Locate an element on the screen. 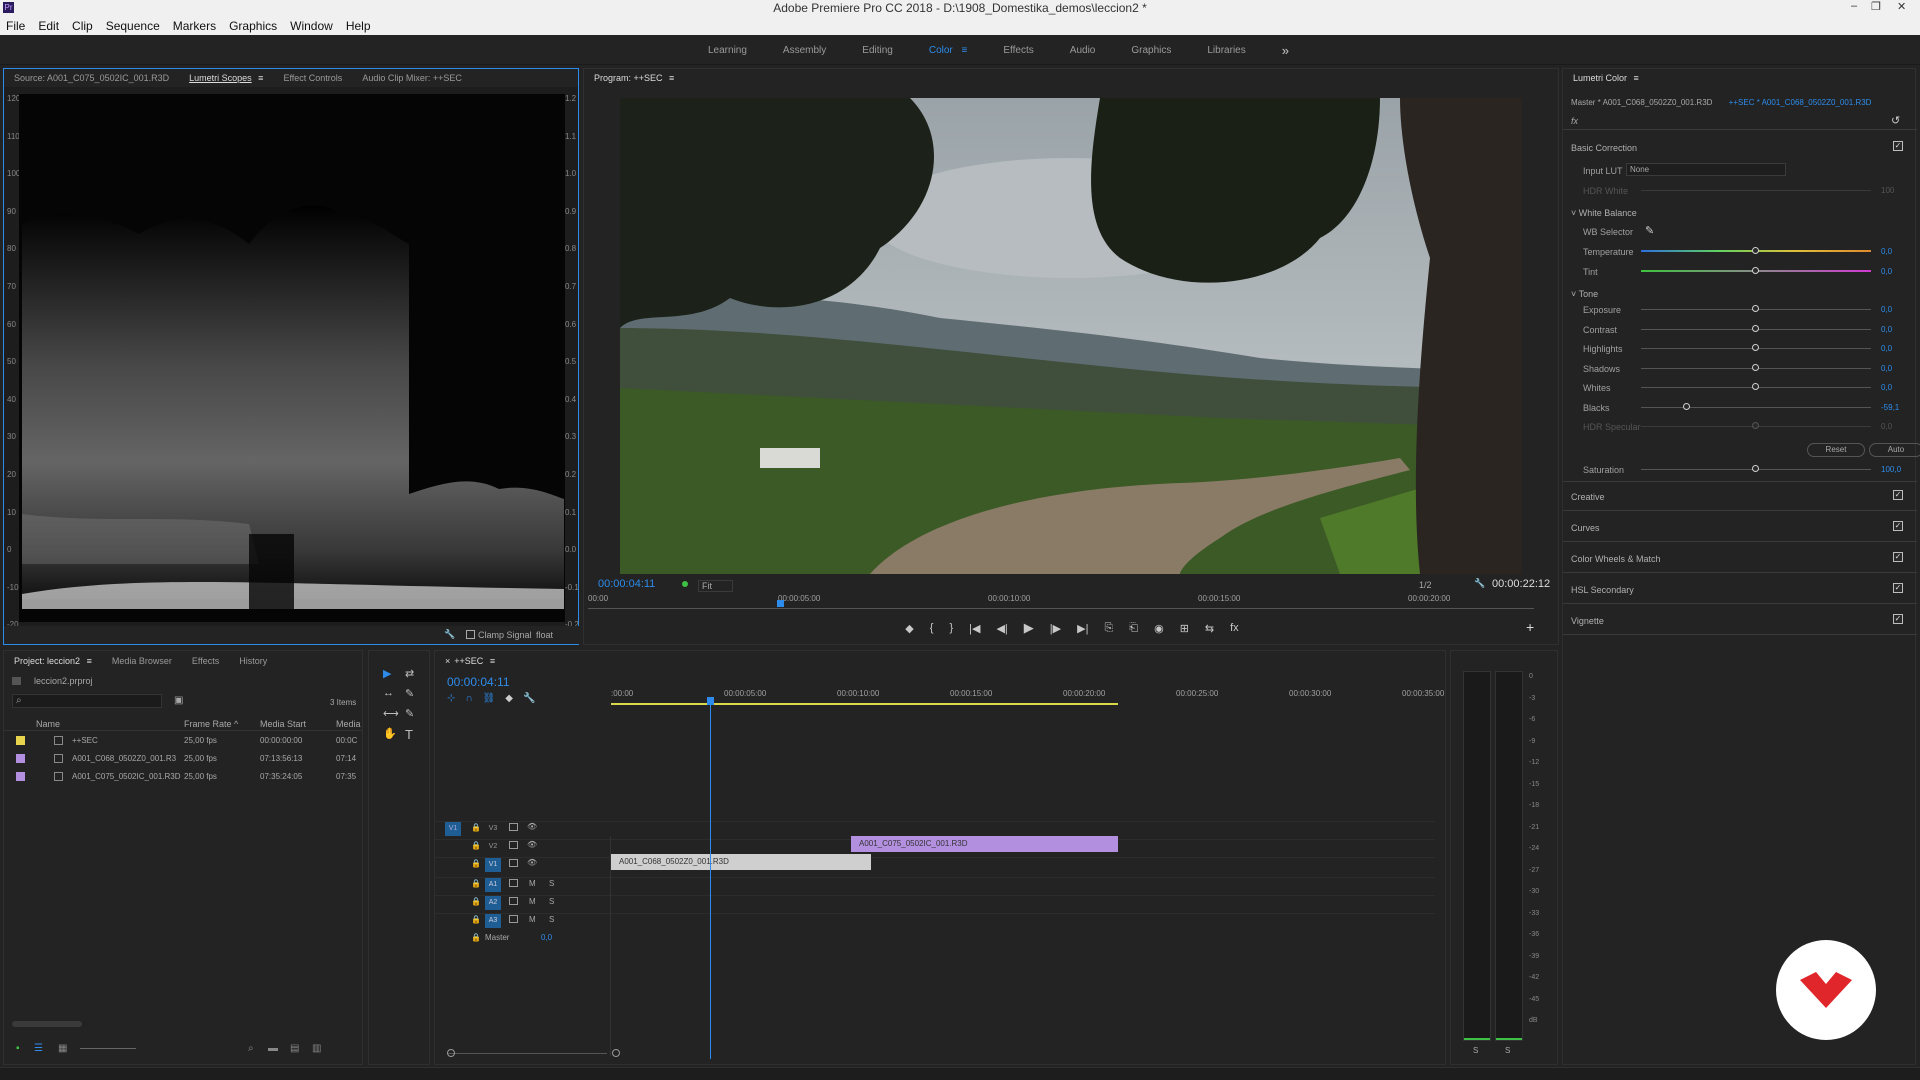 The image size is (1920, 1080). linked-selection-icon: ⛓ is located at coordinates (489, 698).